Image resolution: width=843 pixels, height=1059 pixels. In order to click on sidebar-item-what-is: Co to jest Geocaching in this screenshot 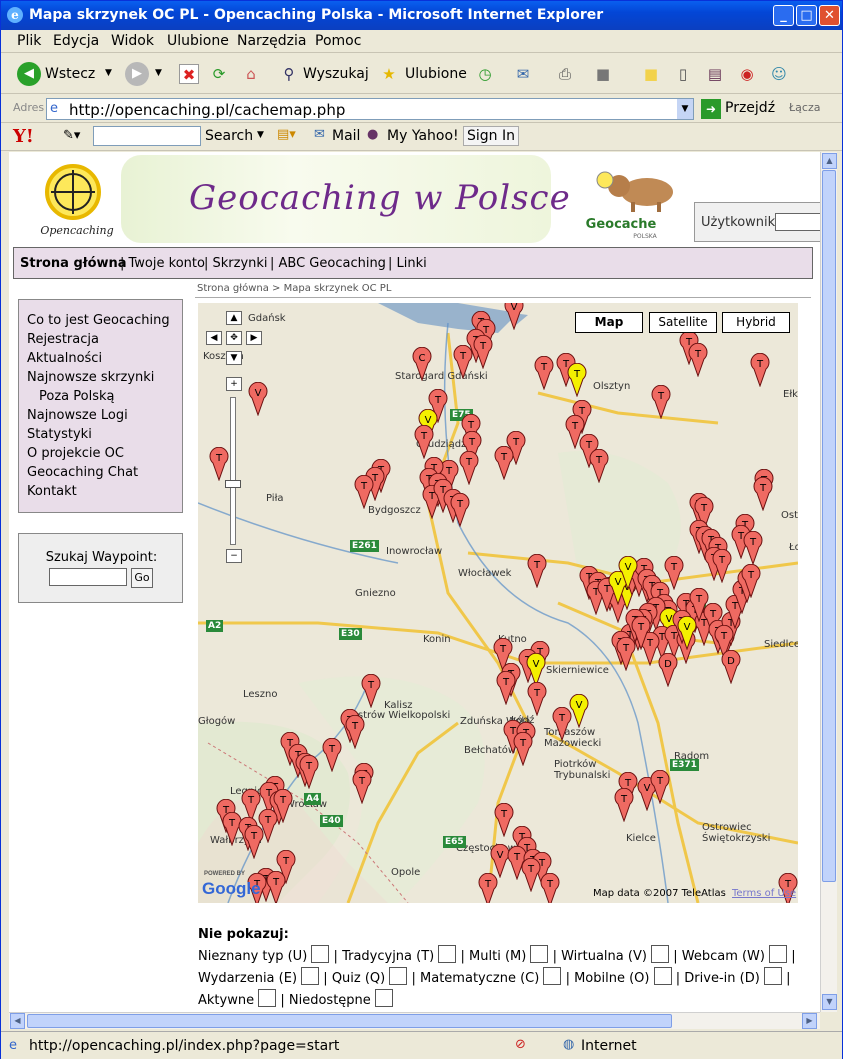, I will do `click(98, 320)`.